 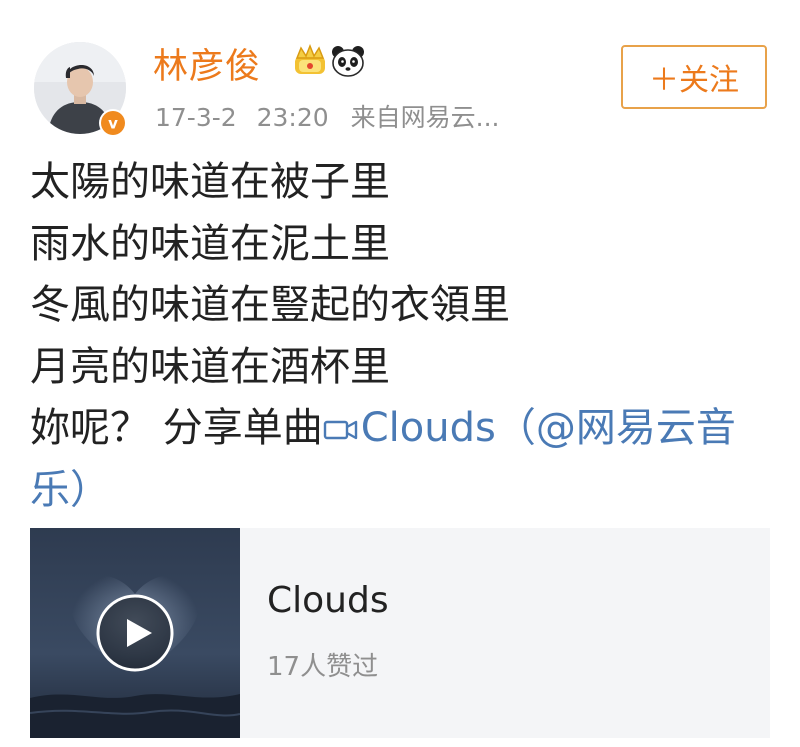 I want to click on svg-text: v, so click(x=113, y=124).